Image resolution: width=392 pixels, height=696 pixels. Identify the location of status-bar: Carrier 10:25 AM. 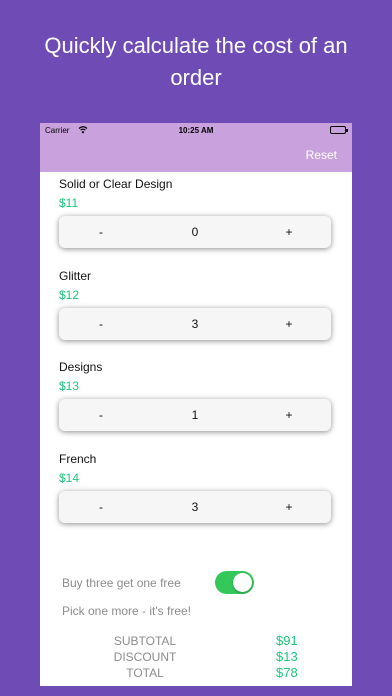
(196, 130).